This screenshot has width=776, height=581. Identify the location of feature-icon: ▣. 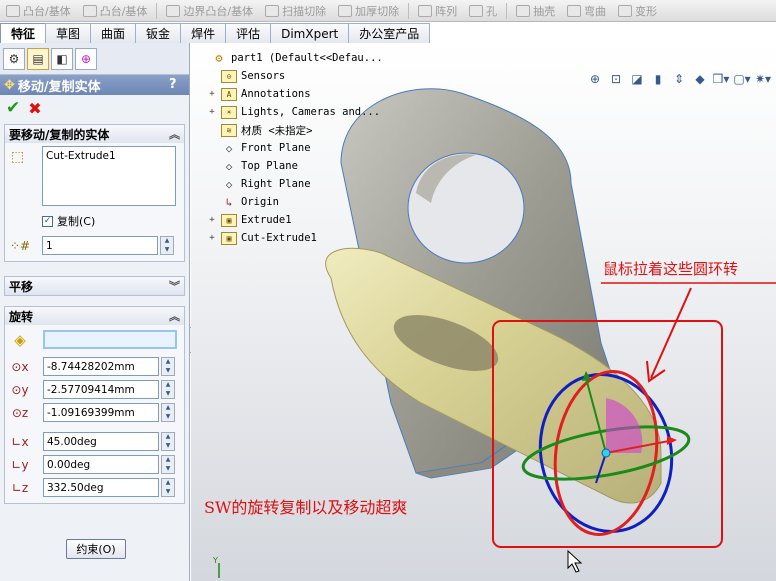
(229, 220).